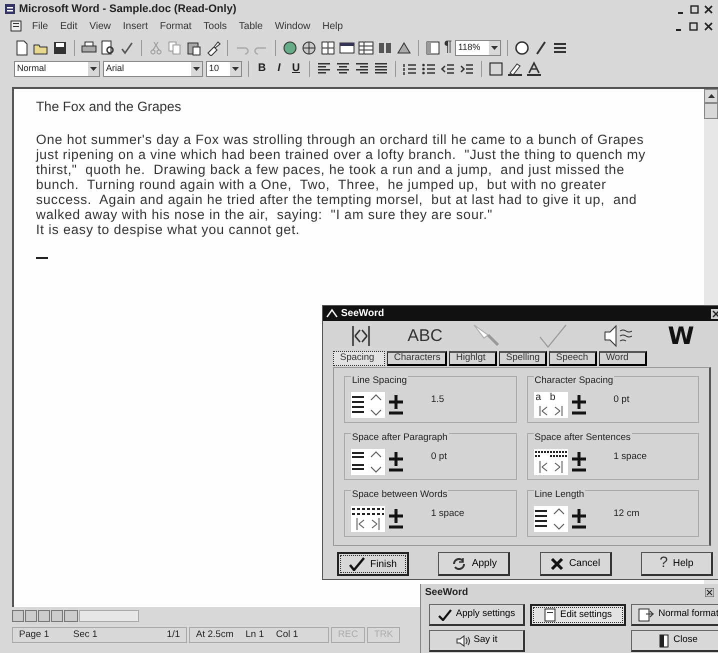 The height and width of the screenshot is (653, 718). Describe the element at coordinates (417, 358) in the screenshot. I see `tab: Characters` at that location.